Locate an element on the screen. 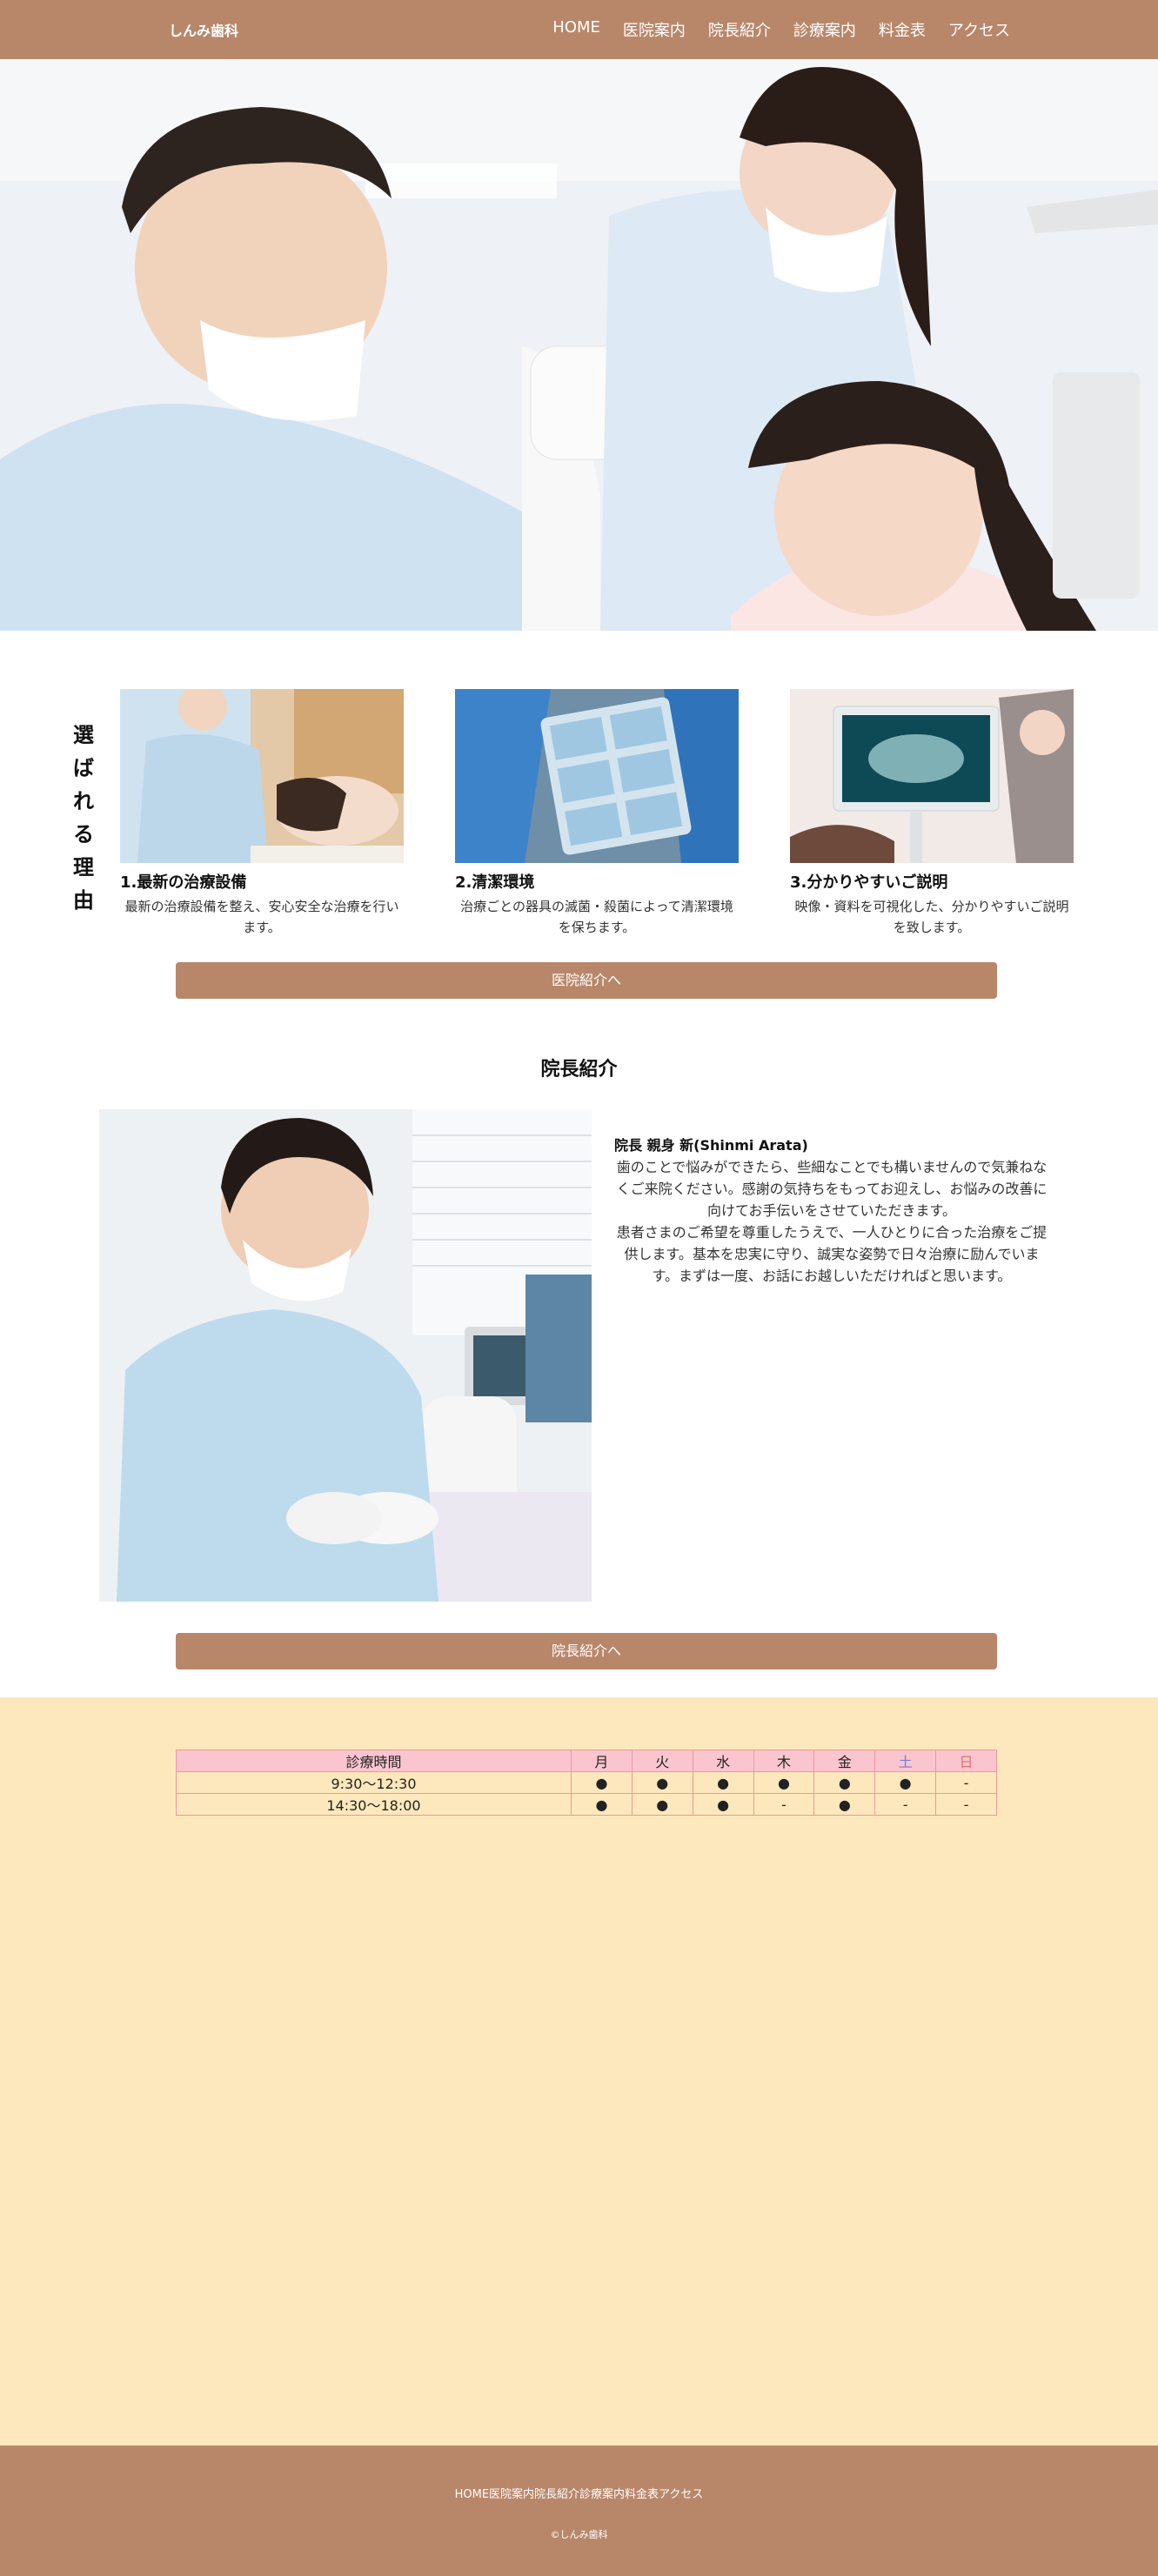  table-row: 14:30〜18:00 ● ● ● - ● - - is located at coordinates (586, 1805).